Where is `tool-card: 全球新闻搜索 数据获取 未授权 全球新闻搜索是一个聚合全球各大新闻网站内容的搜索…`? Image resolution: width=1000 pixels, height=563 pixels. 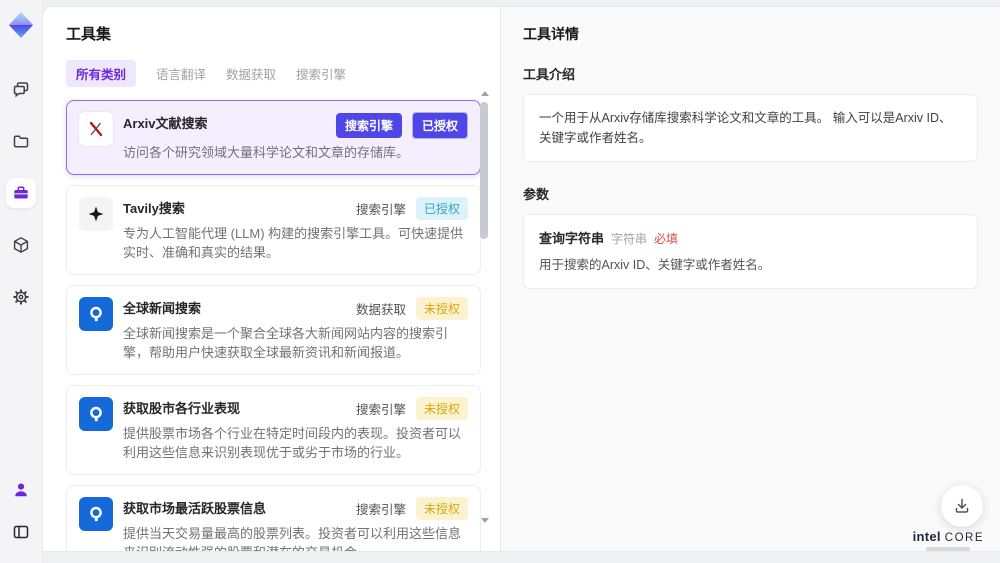
tool-card: 全球新闻搜索 数据获取 未授权 全球新闻搜索是一个聚合全球各大新闻网站内容的搜索… is located at coordinates (273, 329).